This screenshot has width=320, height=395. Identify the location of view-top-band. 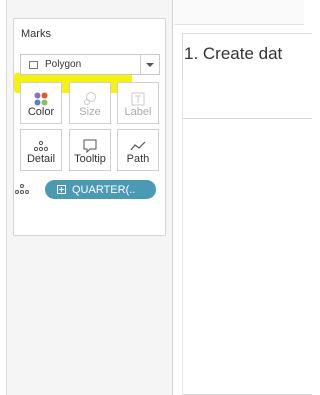
(239, 12).